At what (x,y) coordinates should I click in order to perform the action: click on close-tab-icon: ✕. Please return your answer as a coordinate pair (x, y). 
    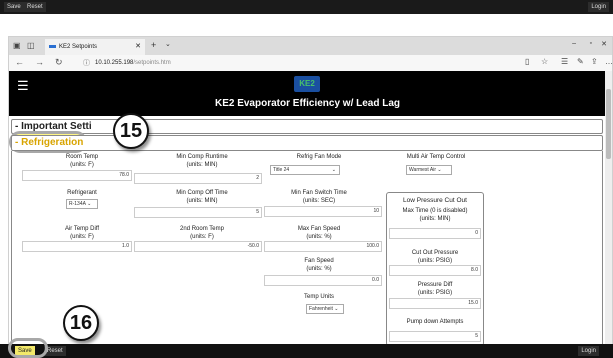
    Looking at the image, I should click on (138, 47).